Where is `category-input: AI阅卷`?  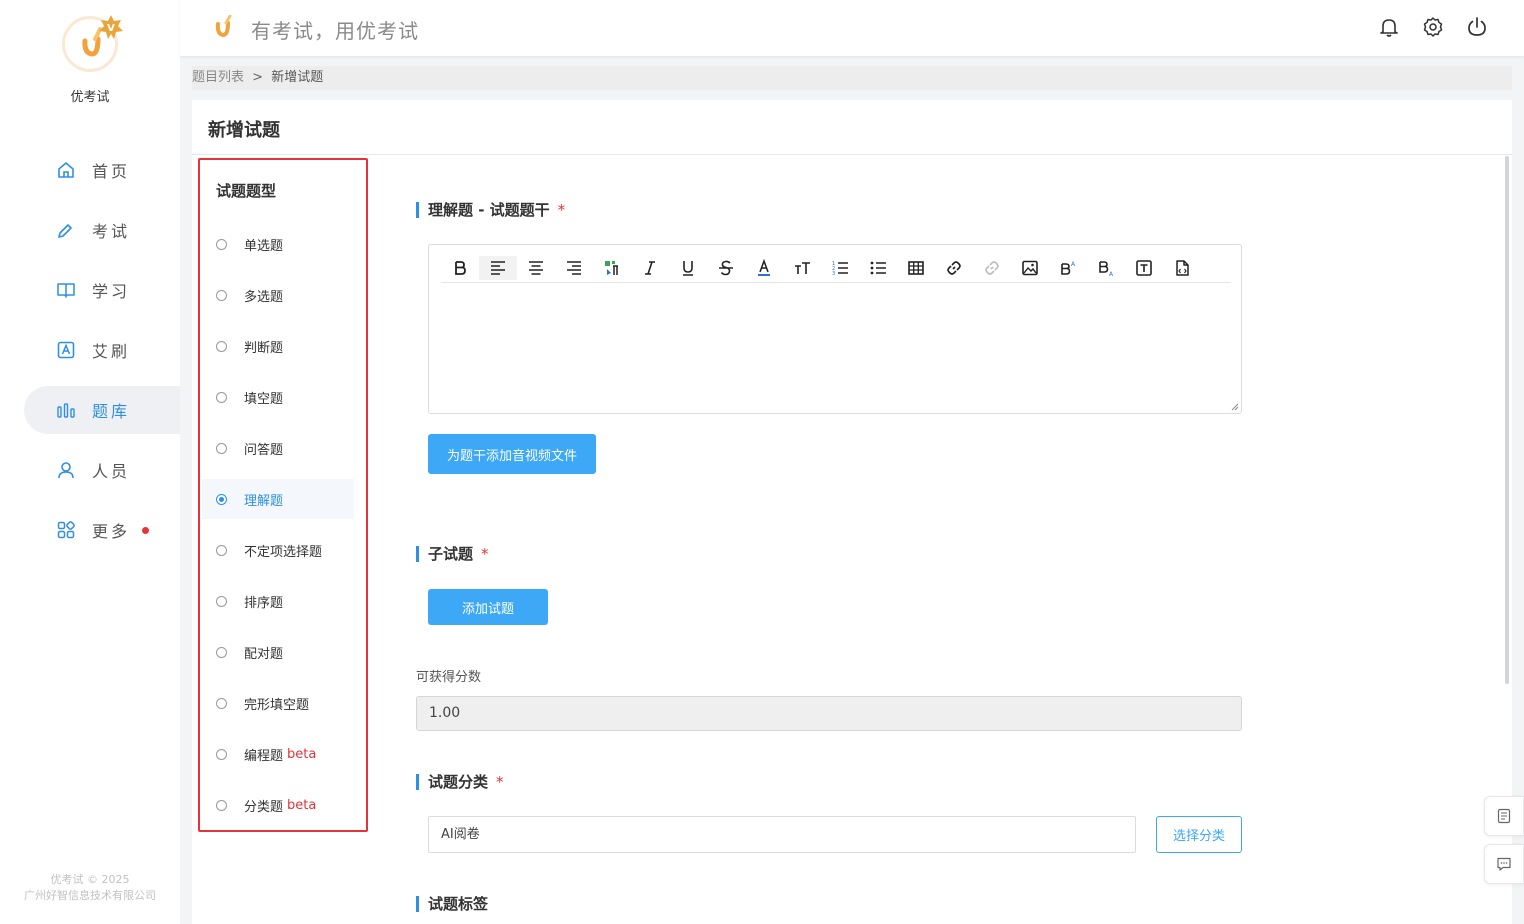
category-input: AI阅卷 is located at coordinates (782, 834).